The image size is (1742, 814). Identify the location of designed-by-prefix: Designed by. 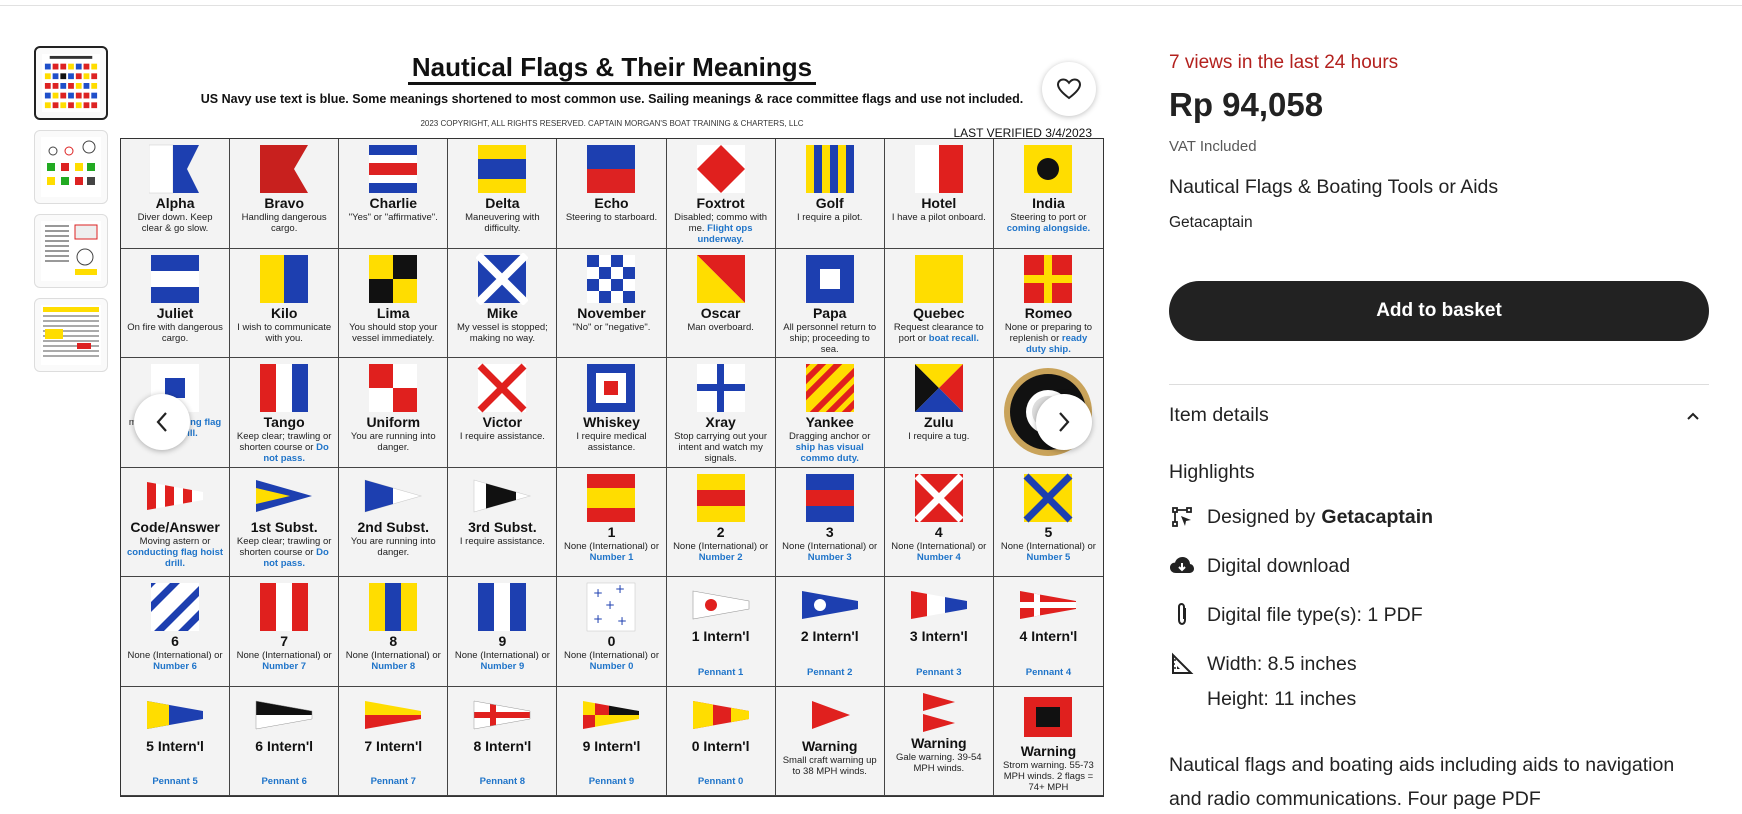
(1261, 516).